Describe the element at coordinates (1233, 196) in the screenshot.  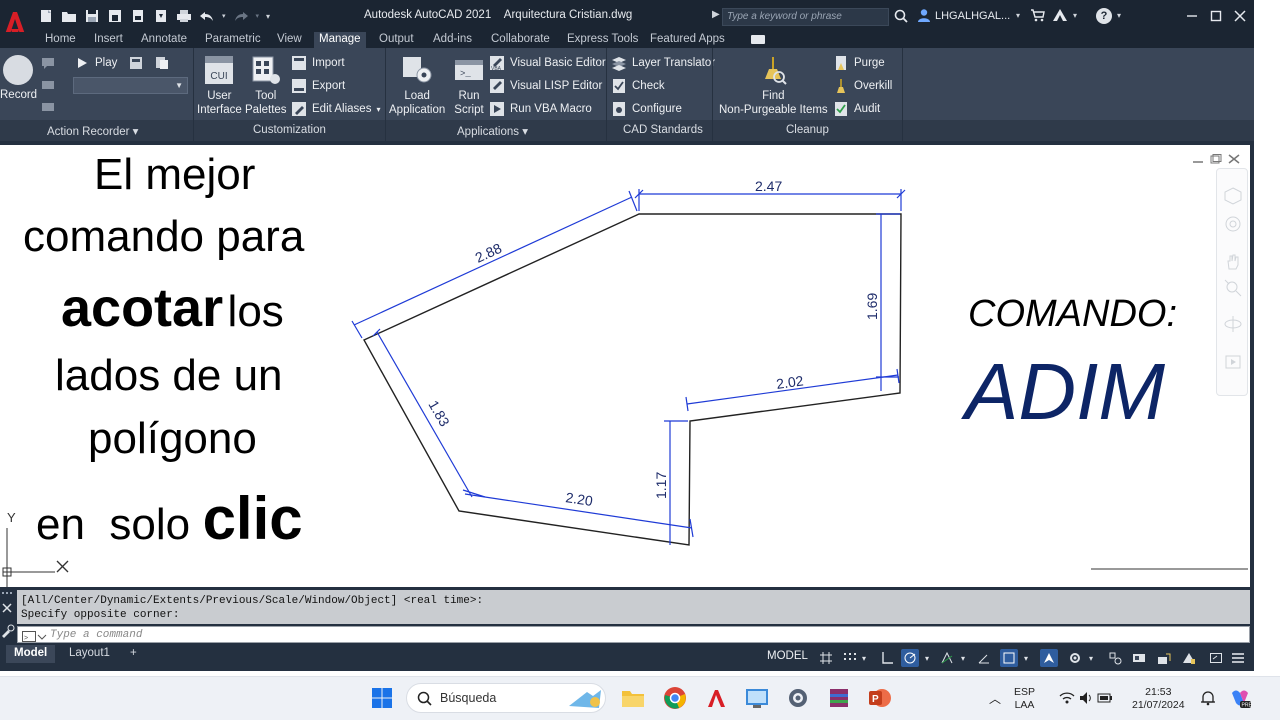
I see `viewcube-icon` at that location.